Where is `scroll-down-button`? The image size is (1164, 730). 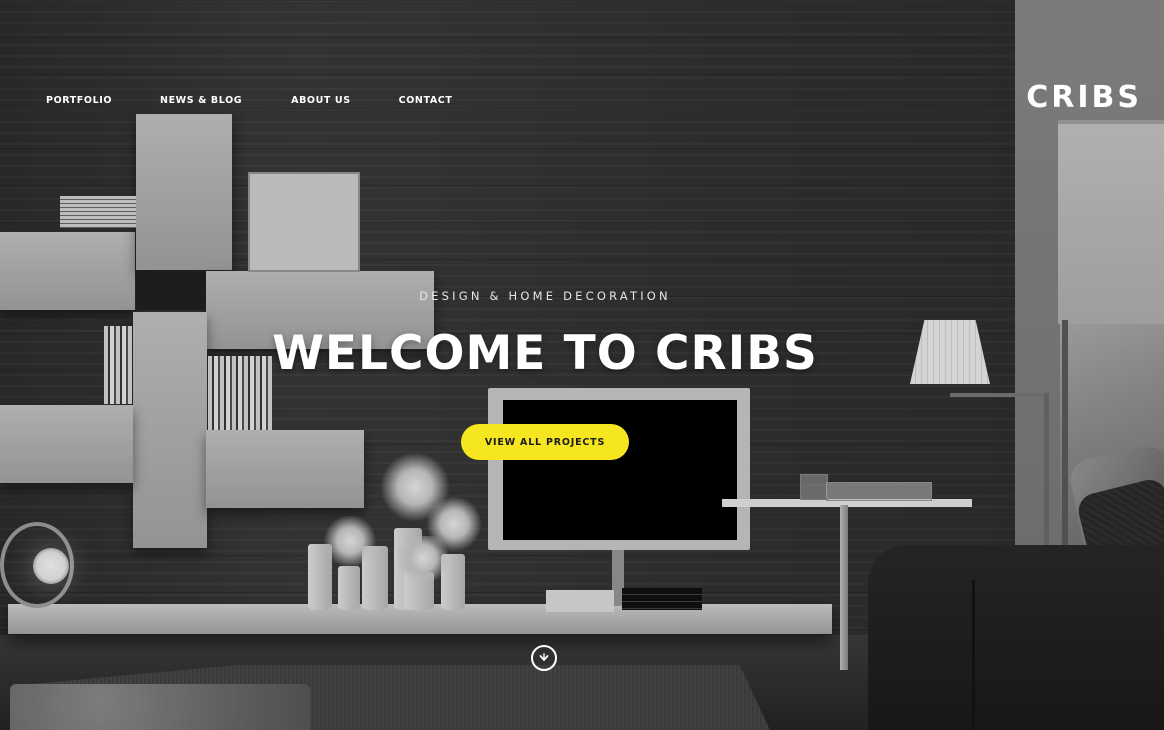
scroll-down-button is located at coordinates (544, 658).